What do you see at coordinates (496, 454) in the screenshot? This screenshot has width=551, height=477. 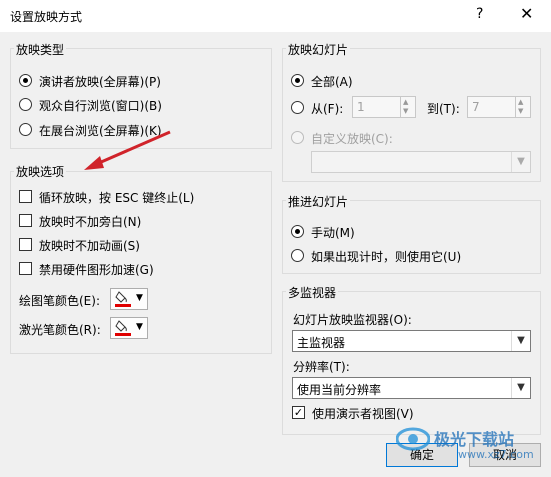 I see `watermark-url: www.xz7.com` at bounding box center [496, 454].